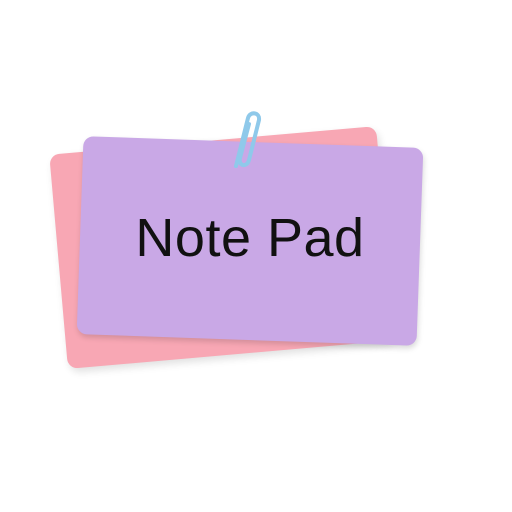  Describe the element at coordinates (248, 139) in the screenshot. I see `paperclip-icon` at that location.